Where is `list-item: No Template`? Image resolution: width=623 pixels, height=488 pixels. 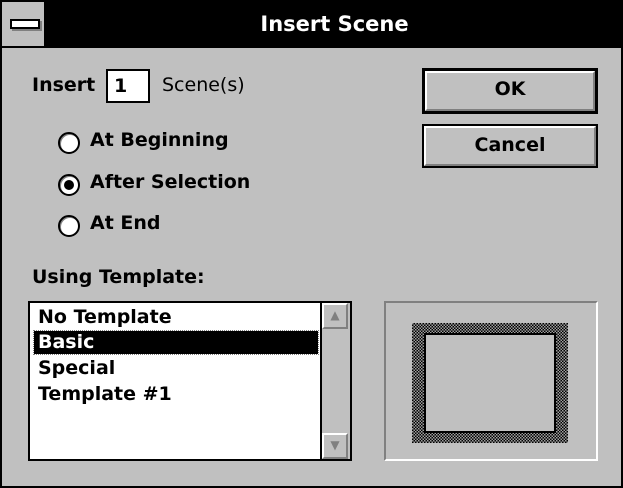 list-item: No Template is located at coordinates (176, 317).